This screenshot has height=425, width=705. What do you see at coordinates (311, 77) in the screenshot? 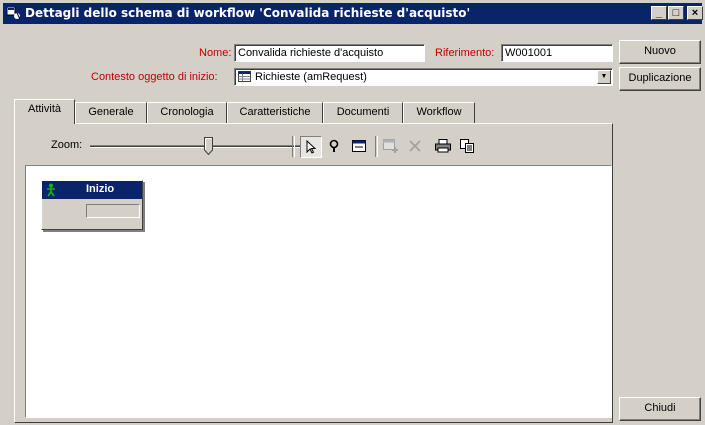
I see `start-context-value: Richieste (amRequest)` at bounding box center [311, 77].